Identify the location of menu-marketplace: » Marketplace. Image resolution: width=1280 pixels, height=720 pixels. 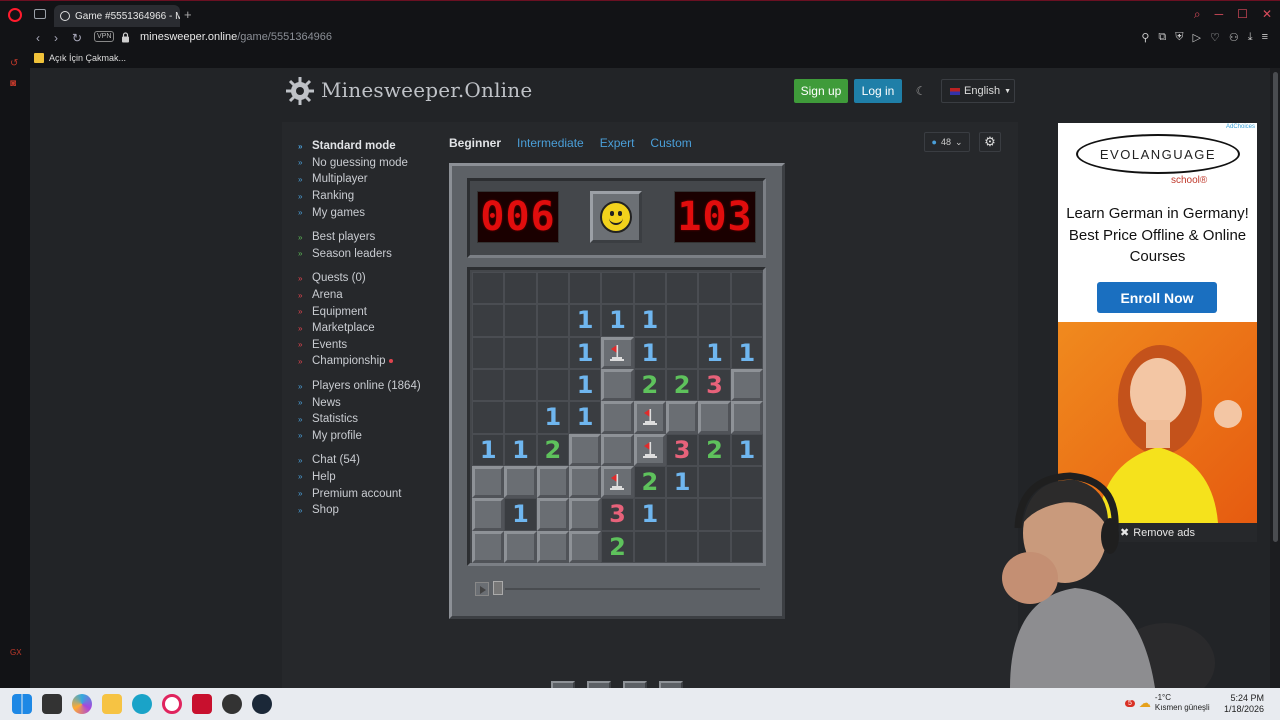
(359, 328).